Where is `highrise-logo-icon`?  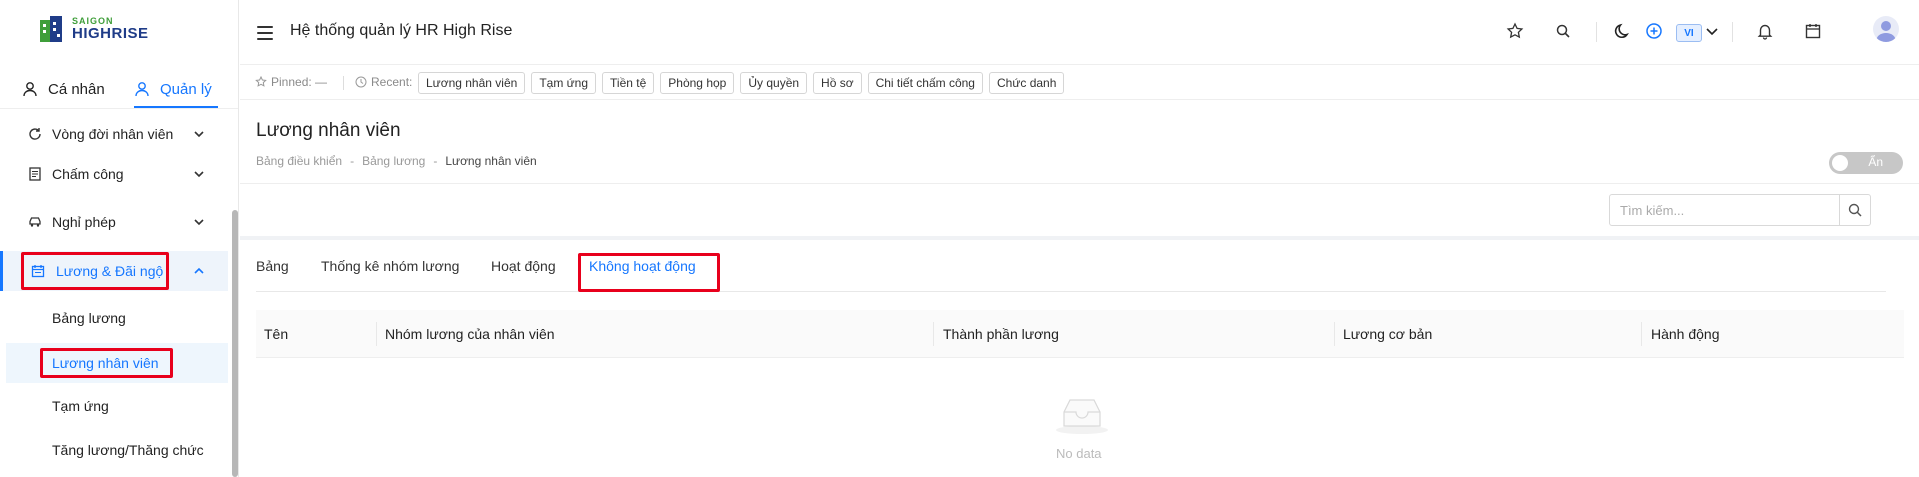 highrise-logo-icon is located at coordinates (52, 29).